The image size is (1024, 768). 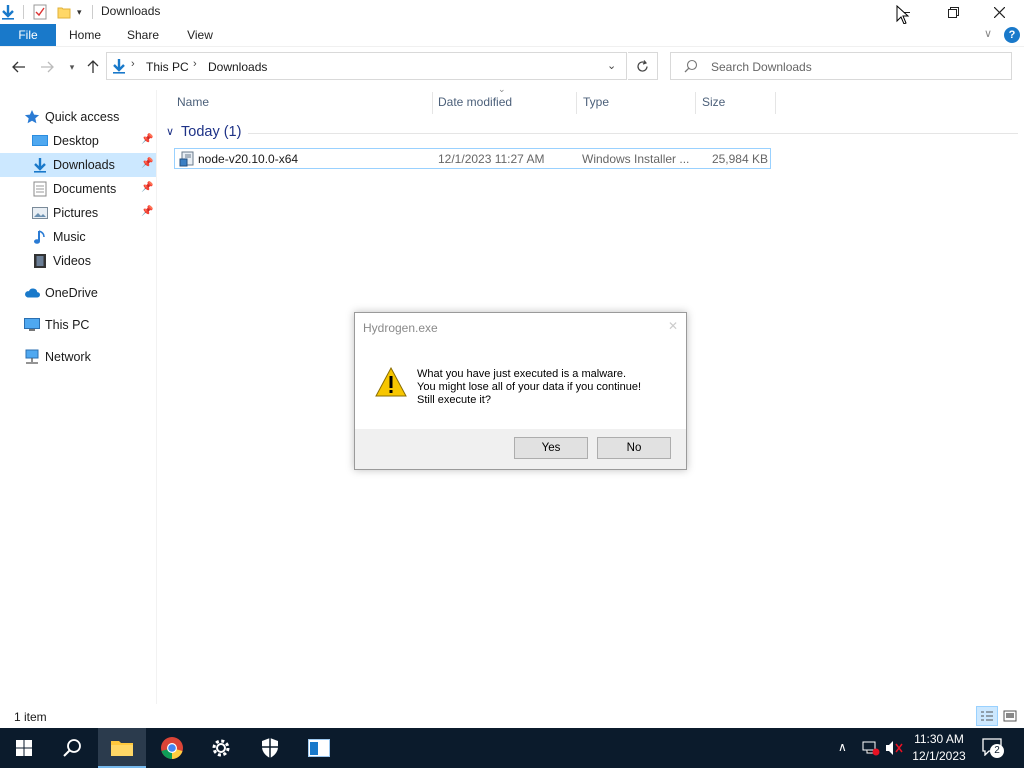 What do you see at coordinates (987, 716) in the screenshot?
I see `details-view-button` at bounding box center [987, 716].